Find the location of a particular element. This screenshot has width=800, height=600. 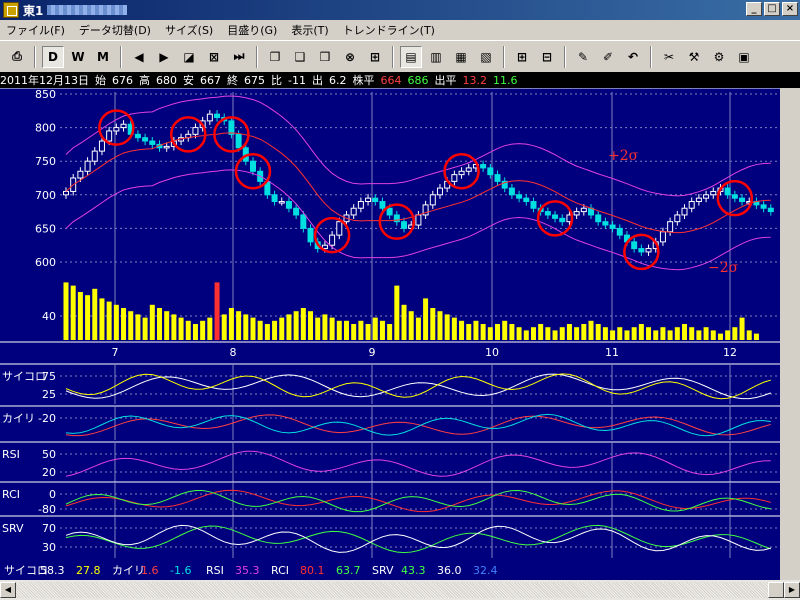

toolbar-separator is located at coordinates (565, 56).